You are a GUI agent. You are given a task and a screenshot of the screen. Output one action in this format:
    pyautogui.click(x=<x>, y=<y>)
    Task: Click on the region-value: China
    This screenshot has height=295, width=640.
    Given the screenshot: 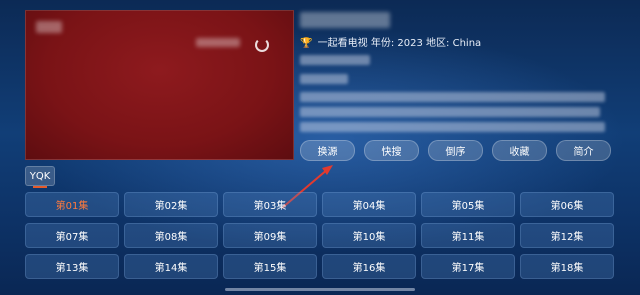 What is the action you would take?
    pyautogui.click(x=467, y=43)
    